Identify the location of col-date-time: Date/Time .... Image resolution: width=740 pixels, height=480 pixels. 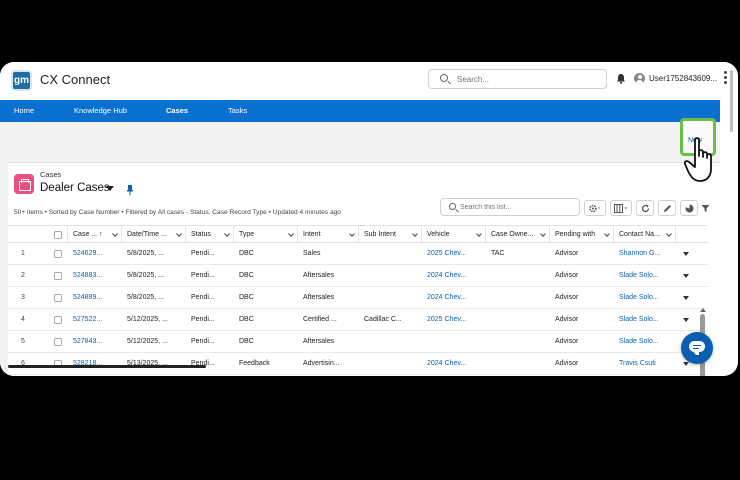
(154, 235).